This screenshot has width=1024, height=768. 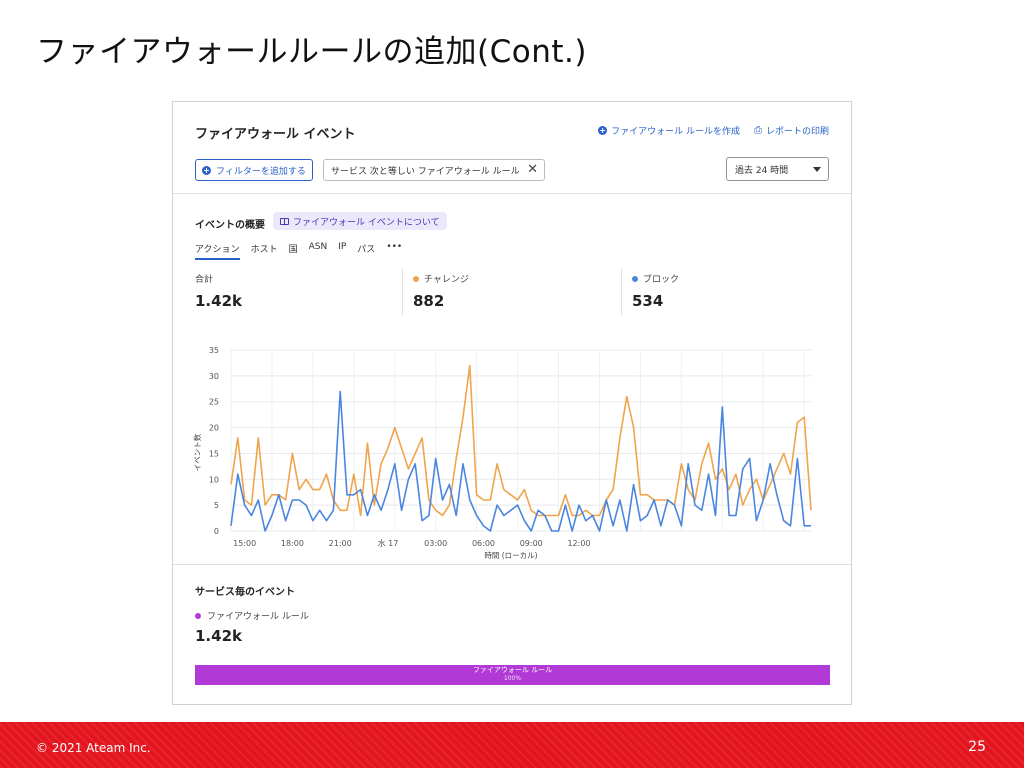 I want to click on more-tabs-icon: •••, so click(x=394, y=251).